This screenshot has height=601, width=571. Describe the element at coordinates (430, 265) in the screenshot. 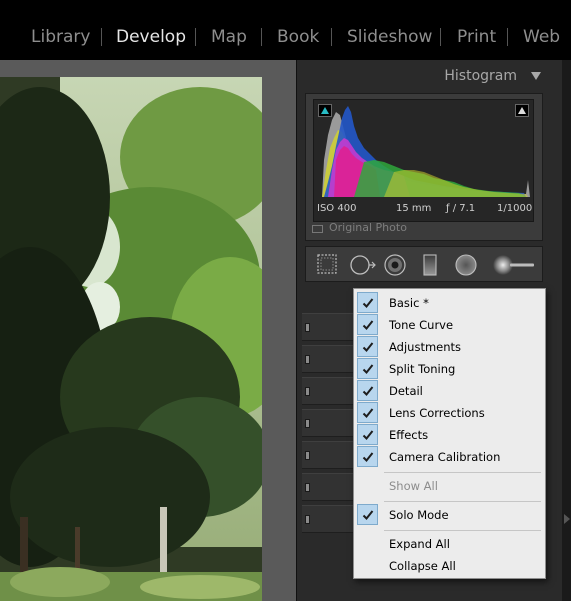

I see `graduated-filter-icon` at that location.